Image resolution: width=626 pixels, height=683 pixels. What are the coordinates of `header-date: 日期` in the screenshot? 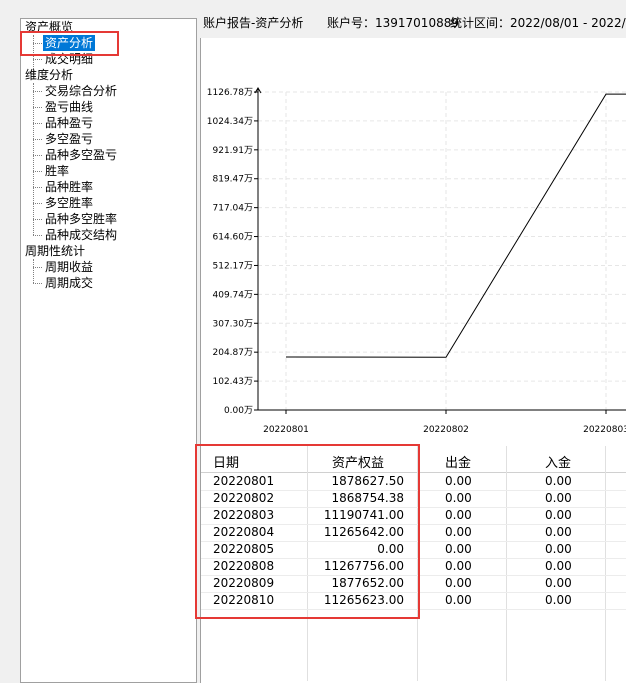 It's located at (226, 461).